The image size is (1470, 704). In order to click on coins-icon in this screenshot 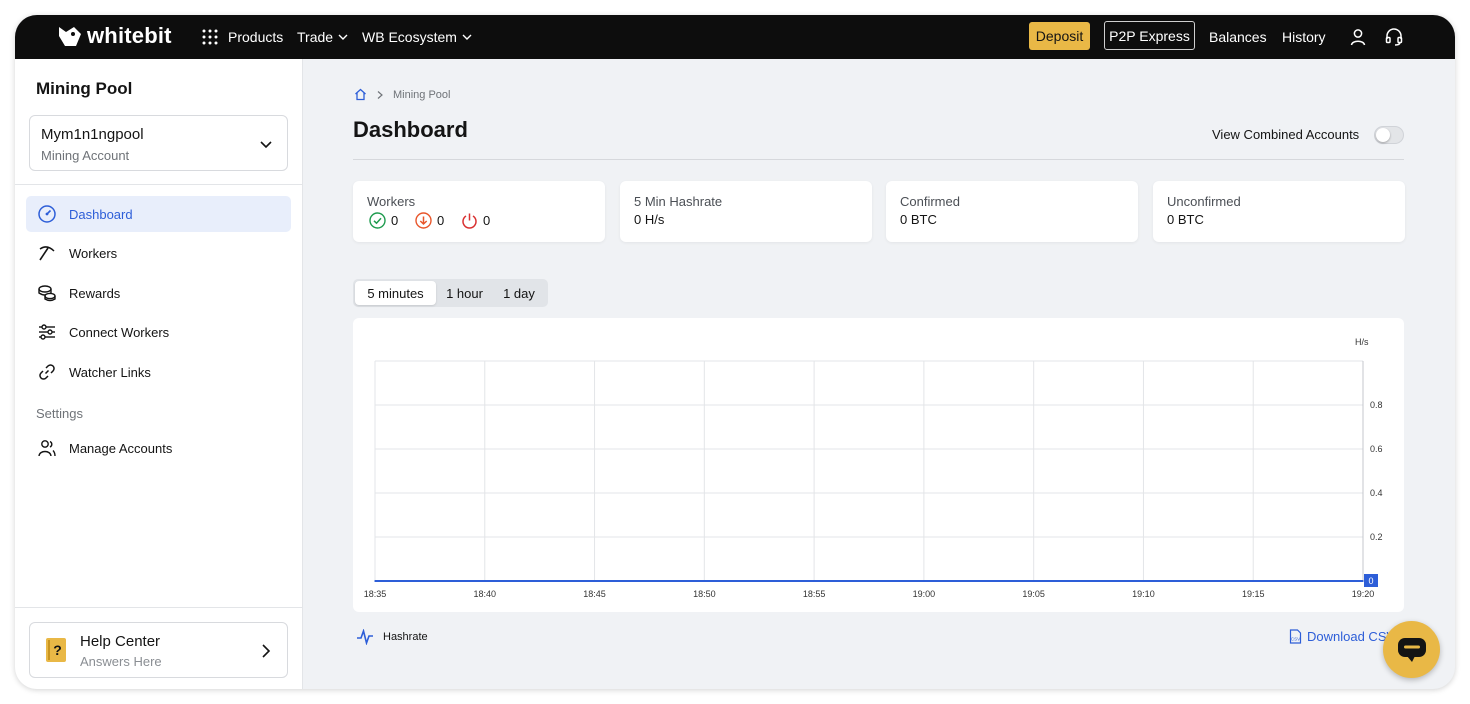, I will do `click(47, 293)`.